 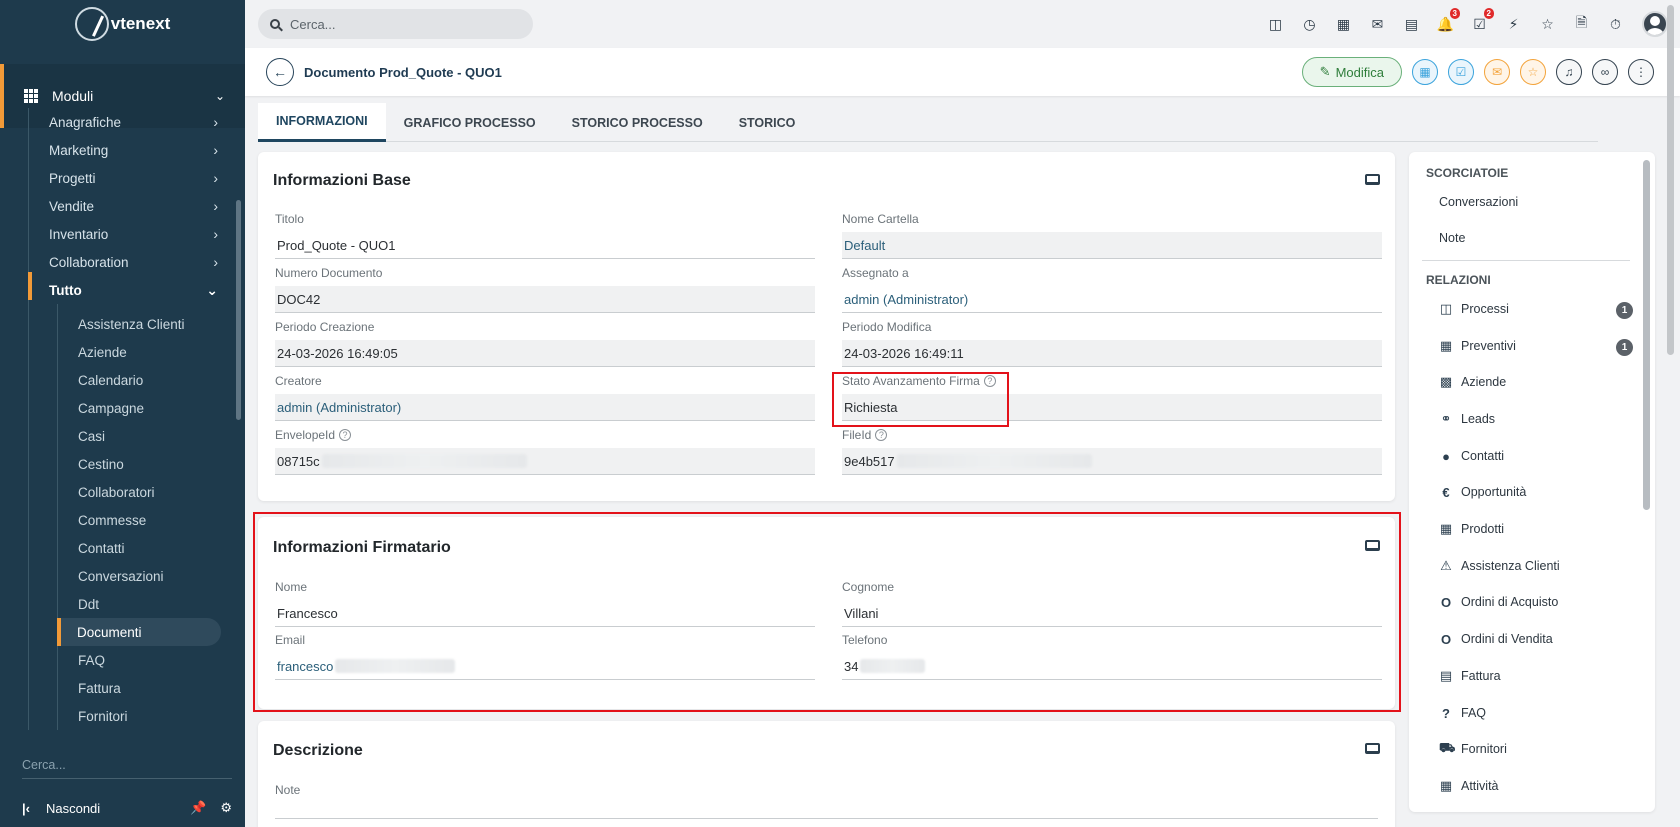 I want to click on send-email-button: ✉, so click(x=1497, y=72).